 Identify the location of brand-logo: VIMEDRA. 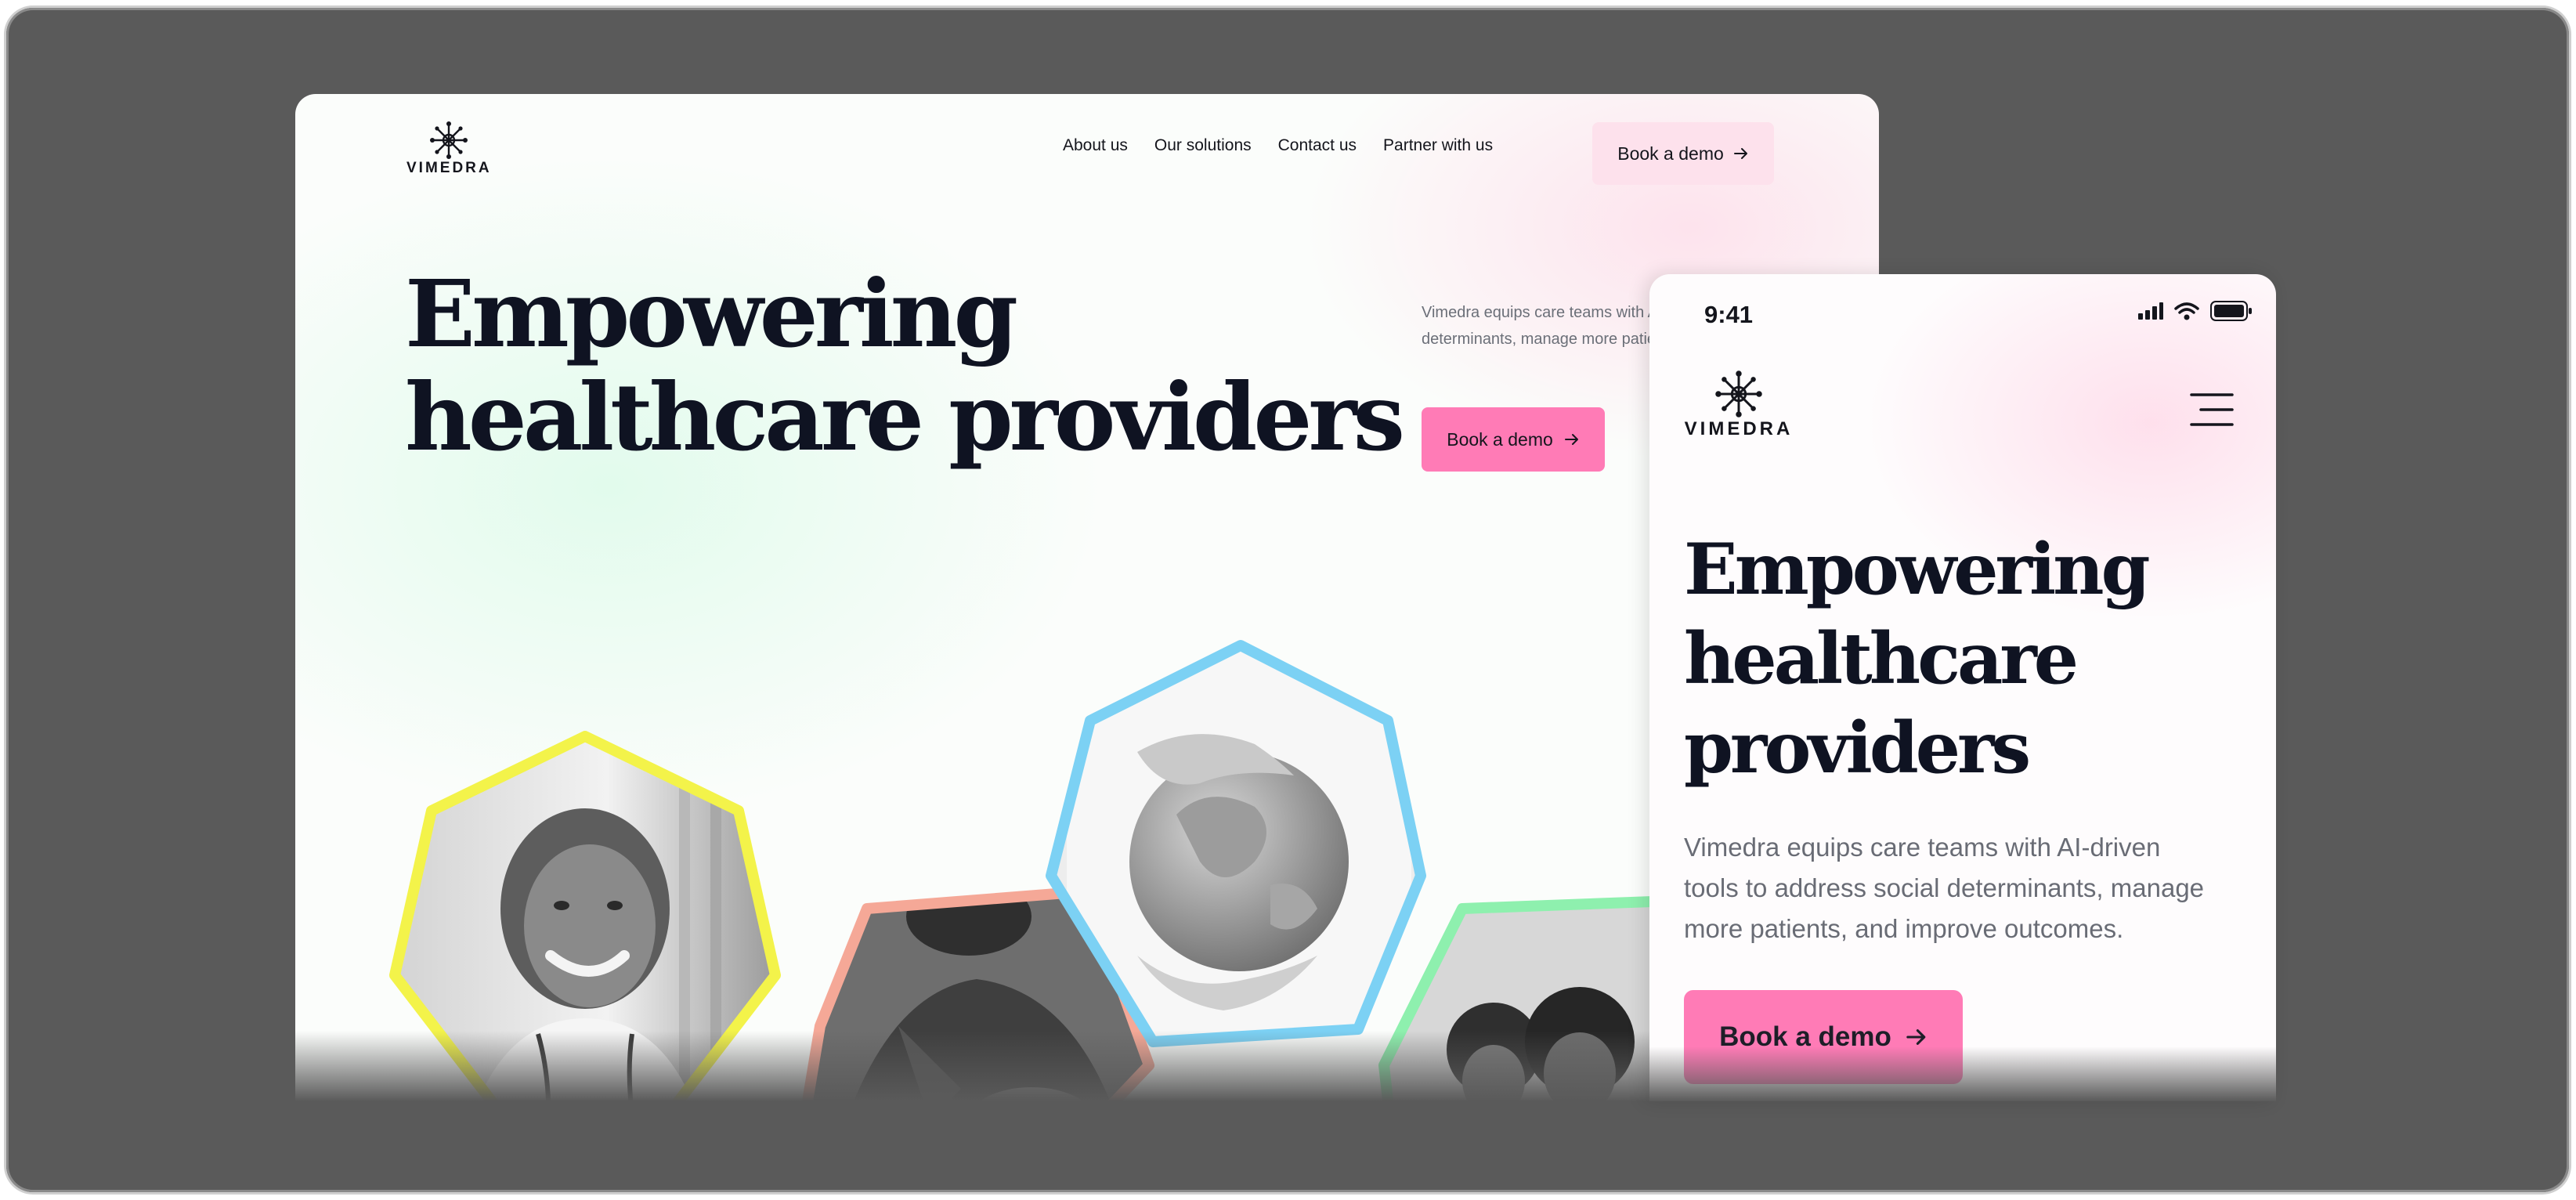
(449, 148).